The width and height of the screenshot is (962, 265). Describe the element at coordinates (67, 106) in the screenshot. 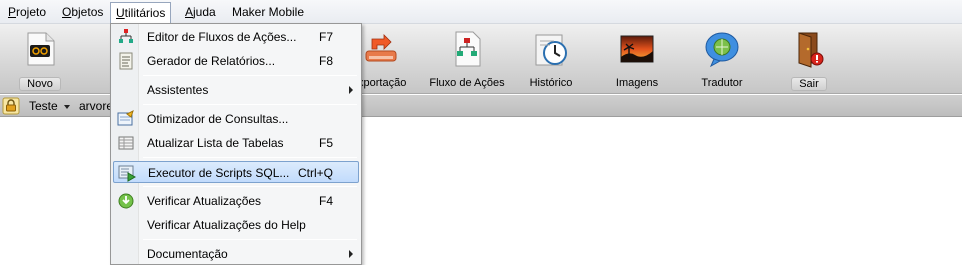

I see `chevron-down-icon` at that location.